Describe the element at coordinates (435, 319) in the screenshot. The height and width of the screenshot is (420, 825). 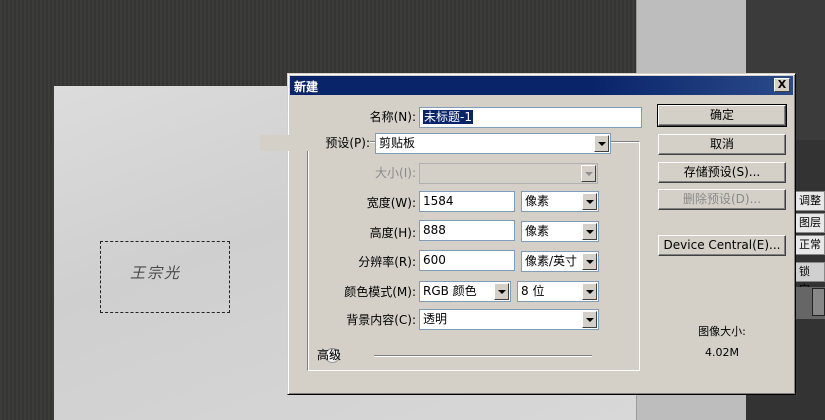
I see `background-value: 透明` at that location.